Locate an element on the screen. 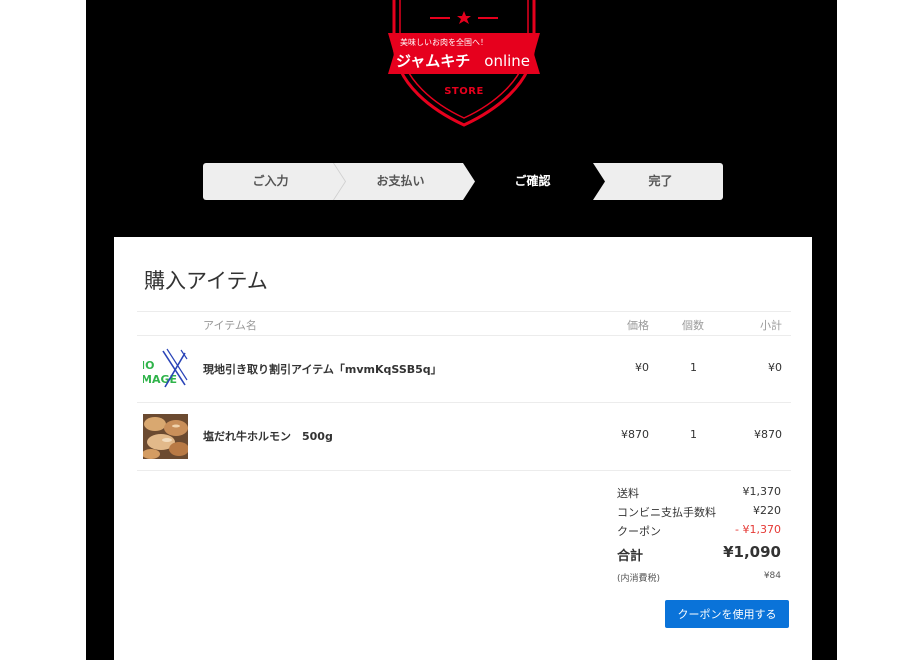 The width and height of the screenshot is (924, 660). meat-photo is located at coordinates (165, 436).